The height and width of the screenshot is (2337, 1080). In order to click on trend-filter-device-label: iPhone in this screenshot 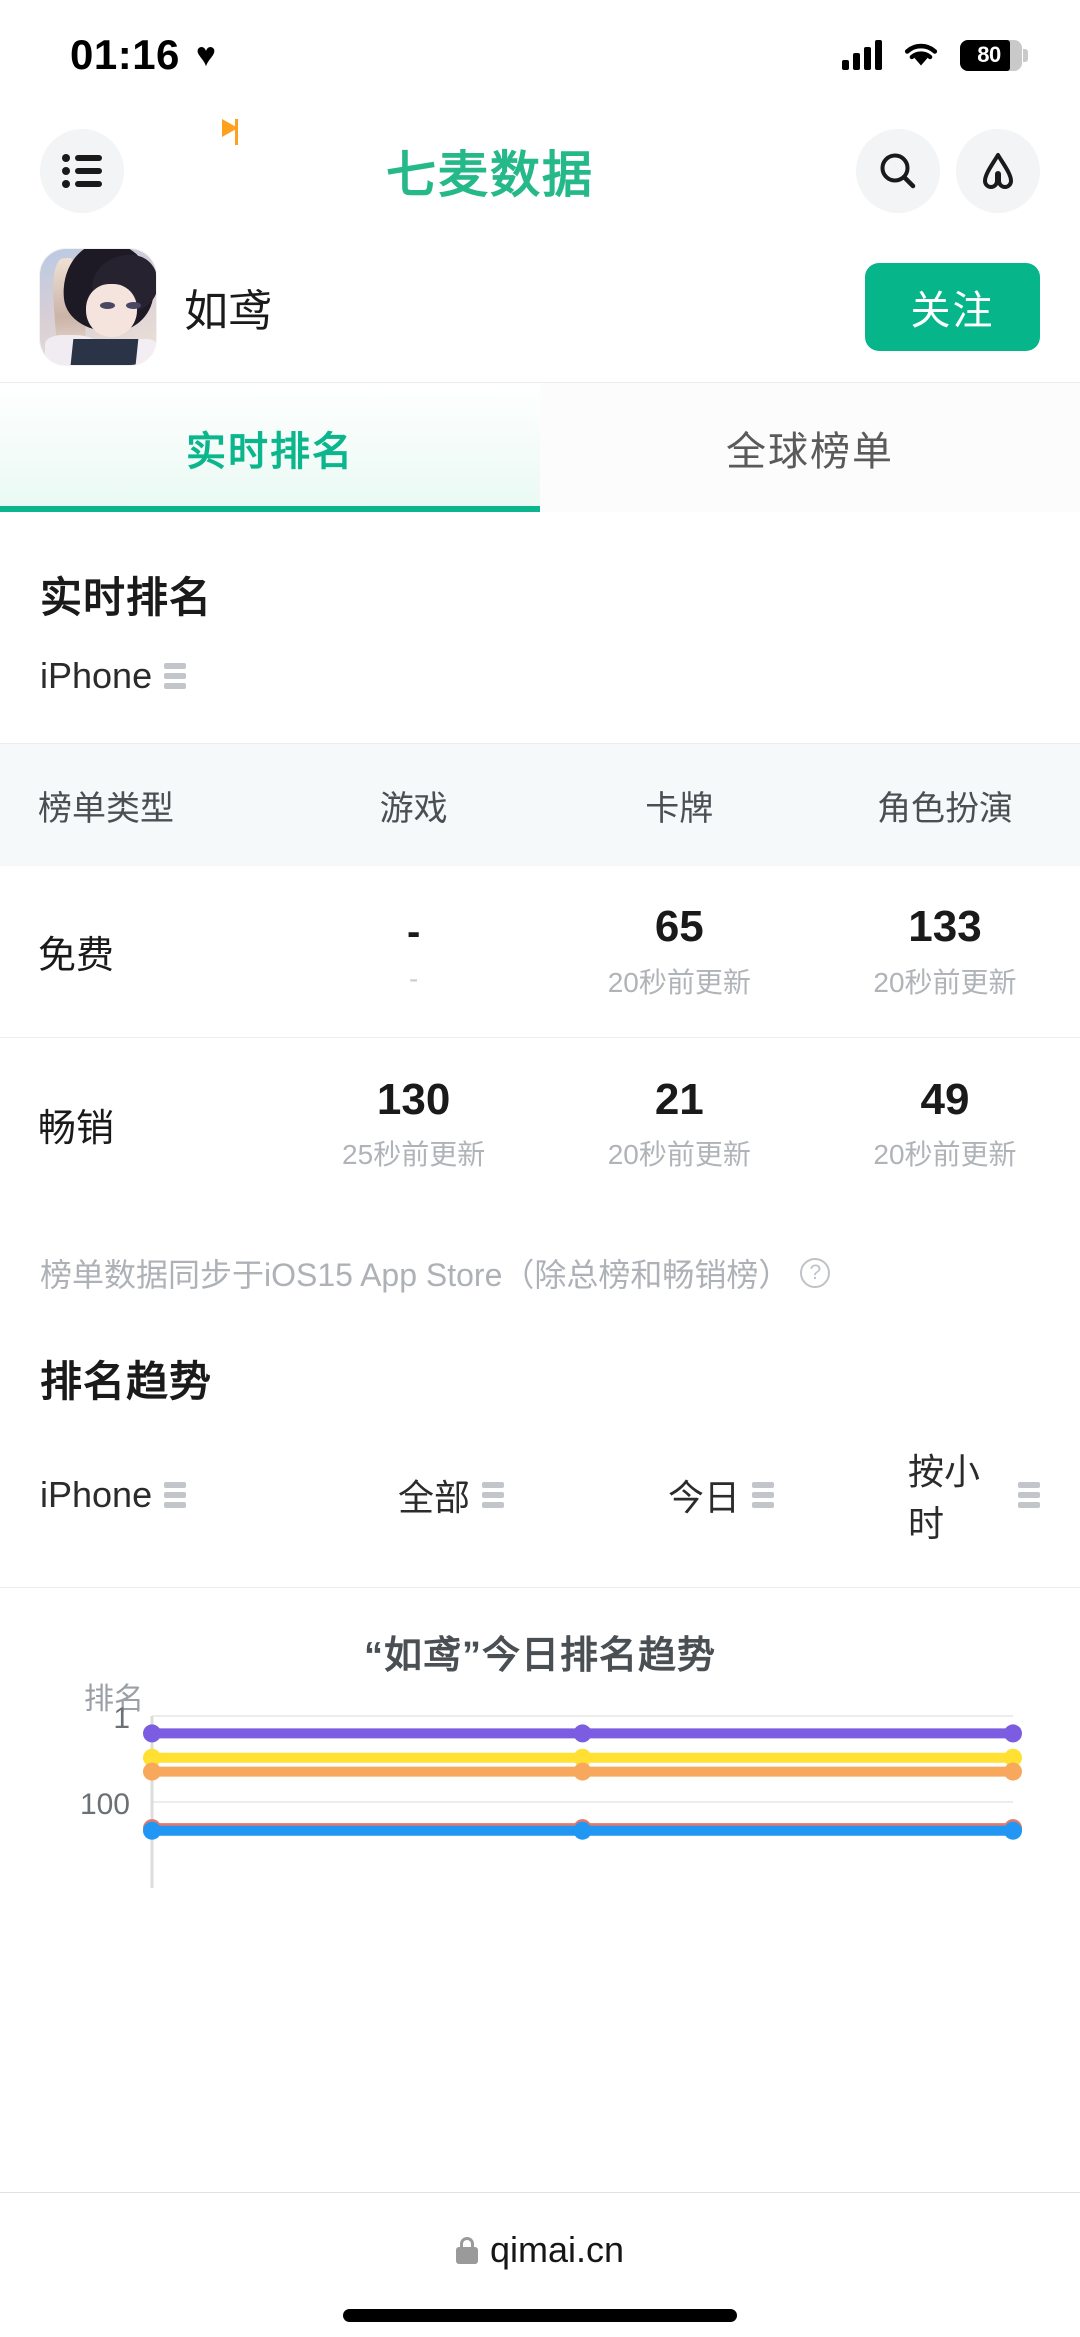, I will do `click(96, 1494)`.